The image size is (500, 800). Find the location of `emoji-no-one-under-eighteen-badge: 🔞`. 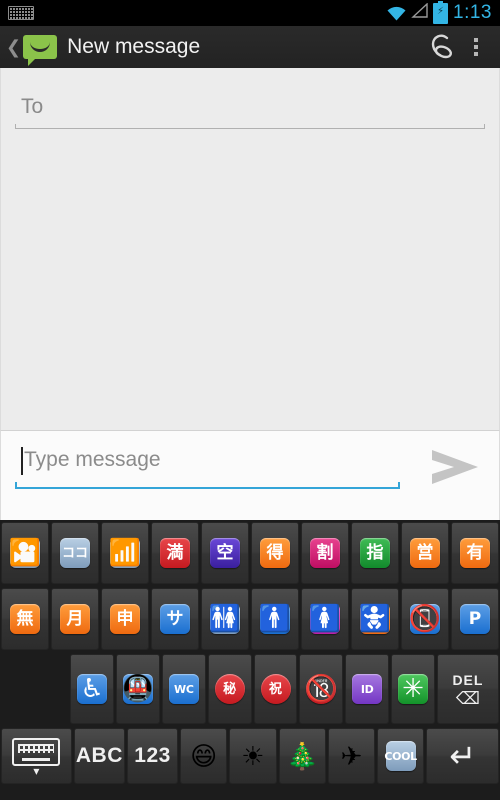

emoji-no-one-under-eighteen-badge: 🔞 is located at coordinates (321, 689).